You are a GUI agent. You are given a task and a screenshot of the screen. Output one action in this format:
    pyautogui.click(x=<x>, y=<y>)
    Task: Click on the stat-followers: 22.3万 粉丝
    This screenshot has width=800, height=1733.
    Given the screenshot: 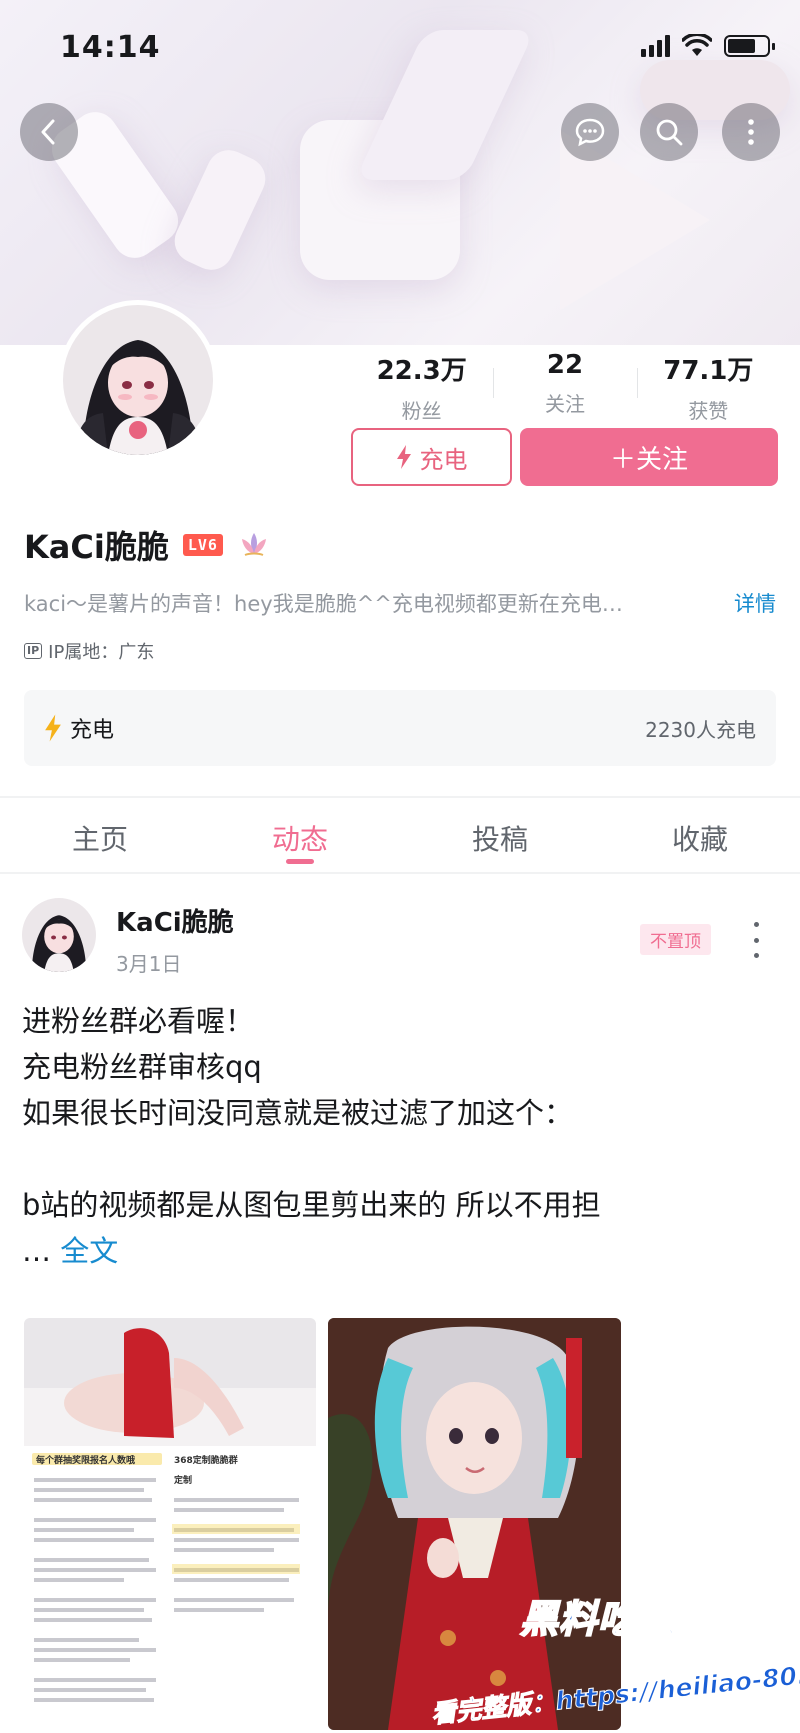 What is the action you would take?
    pyautogui.click(x=421, y=387)
    